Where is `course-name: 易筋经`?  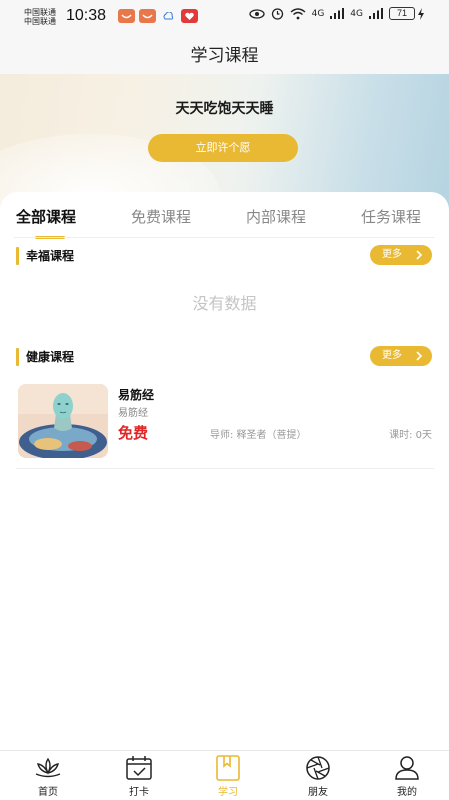
course-name: 易筋经 is located at coordinates (136, 395).